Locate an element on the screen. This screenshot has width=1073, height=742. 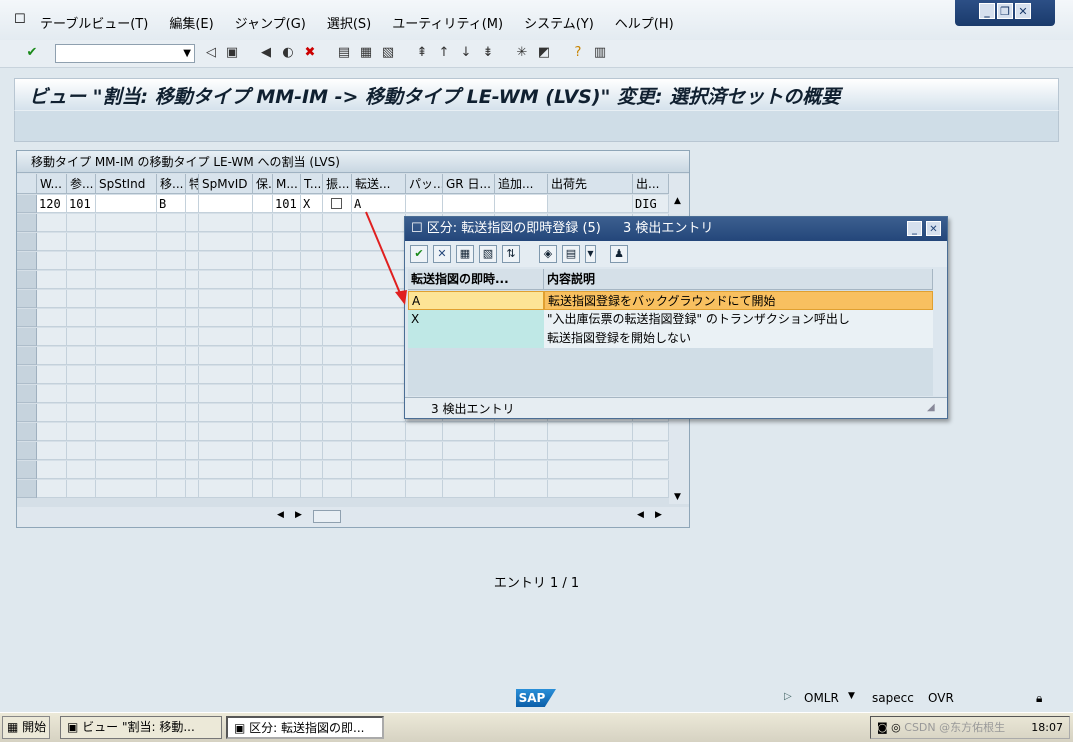
horizontal-scrollbar: ◀ ▶ ◀ ▶ is located at coordinates (353, 517).